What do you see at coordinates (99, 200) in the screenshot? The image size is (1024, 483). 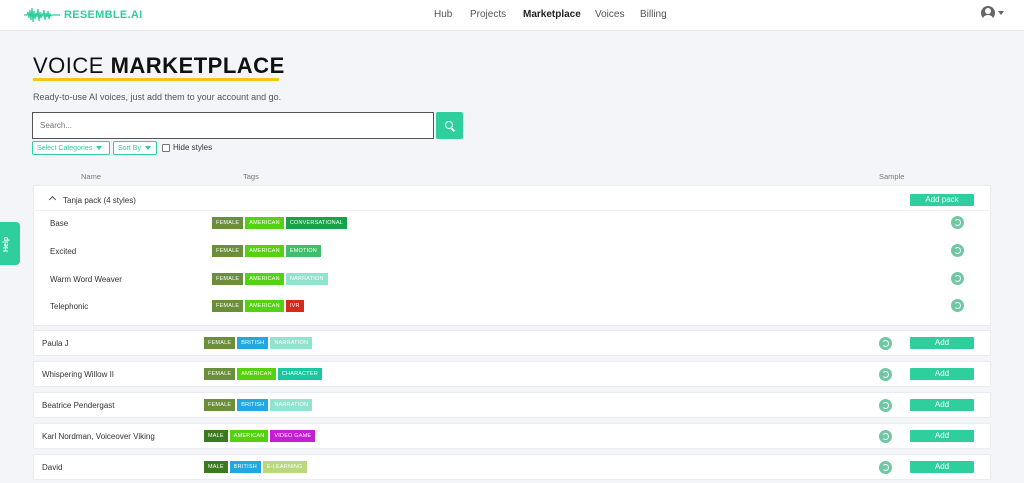 I see `pack-title: Tanja pack (4 styles)` at bounding box center [99, 200].